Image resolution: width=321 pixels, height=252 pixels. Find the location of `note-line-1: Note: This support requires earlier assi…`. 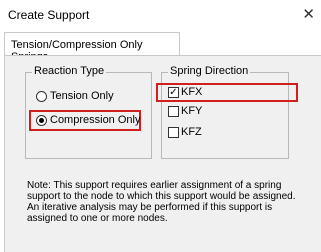

note-line-1: Note: This support requires earlier assi… is located at coordinates (154, 185).